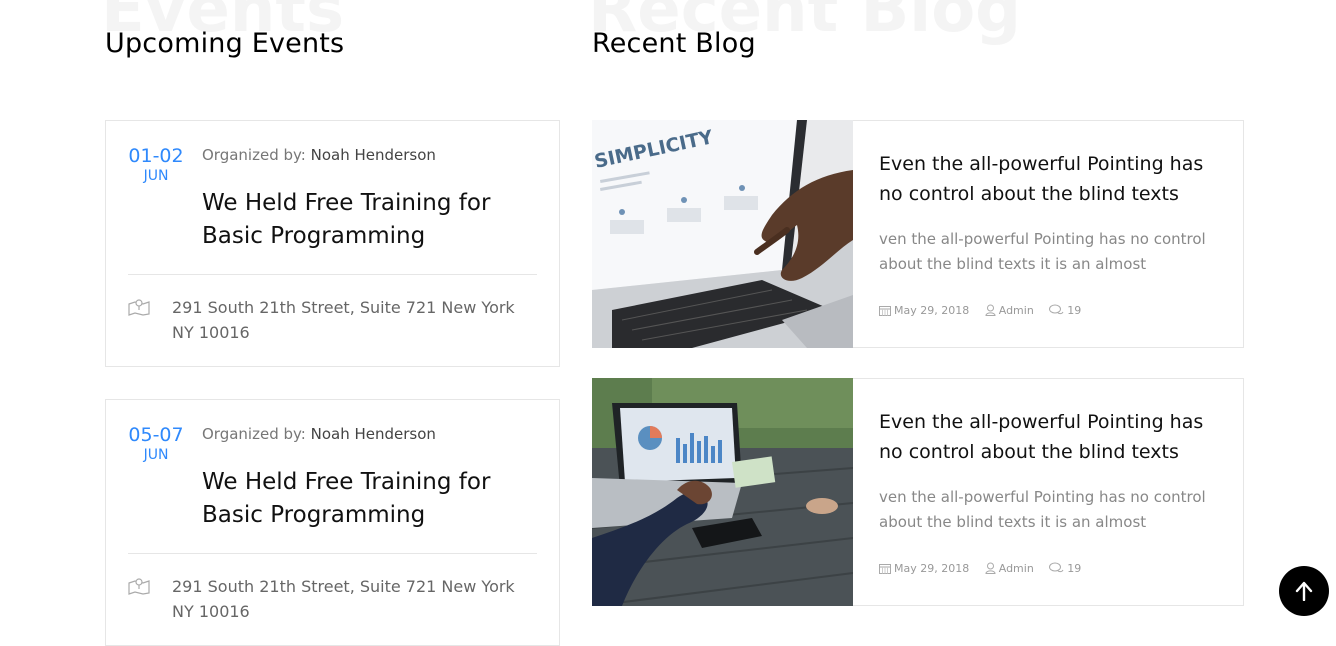  I want to click on event-date: 05-07 JUN, so click(156, 443).